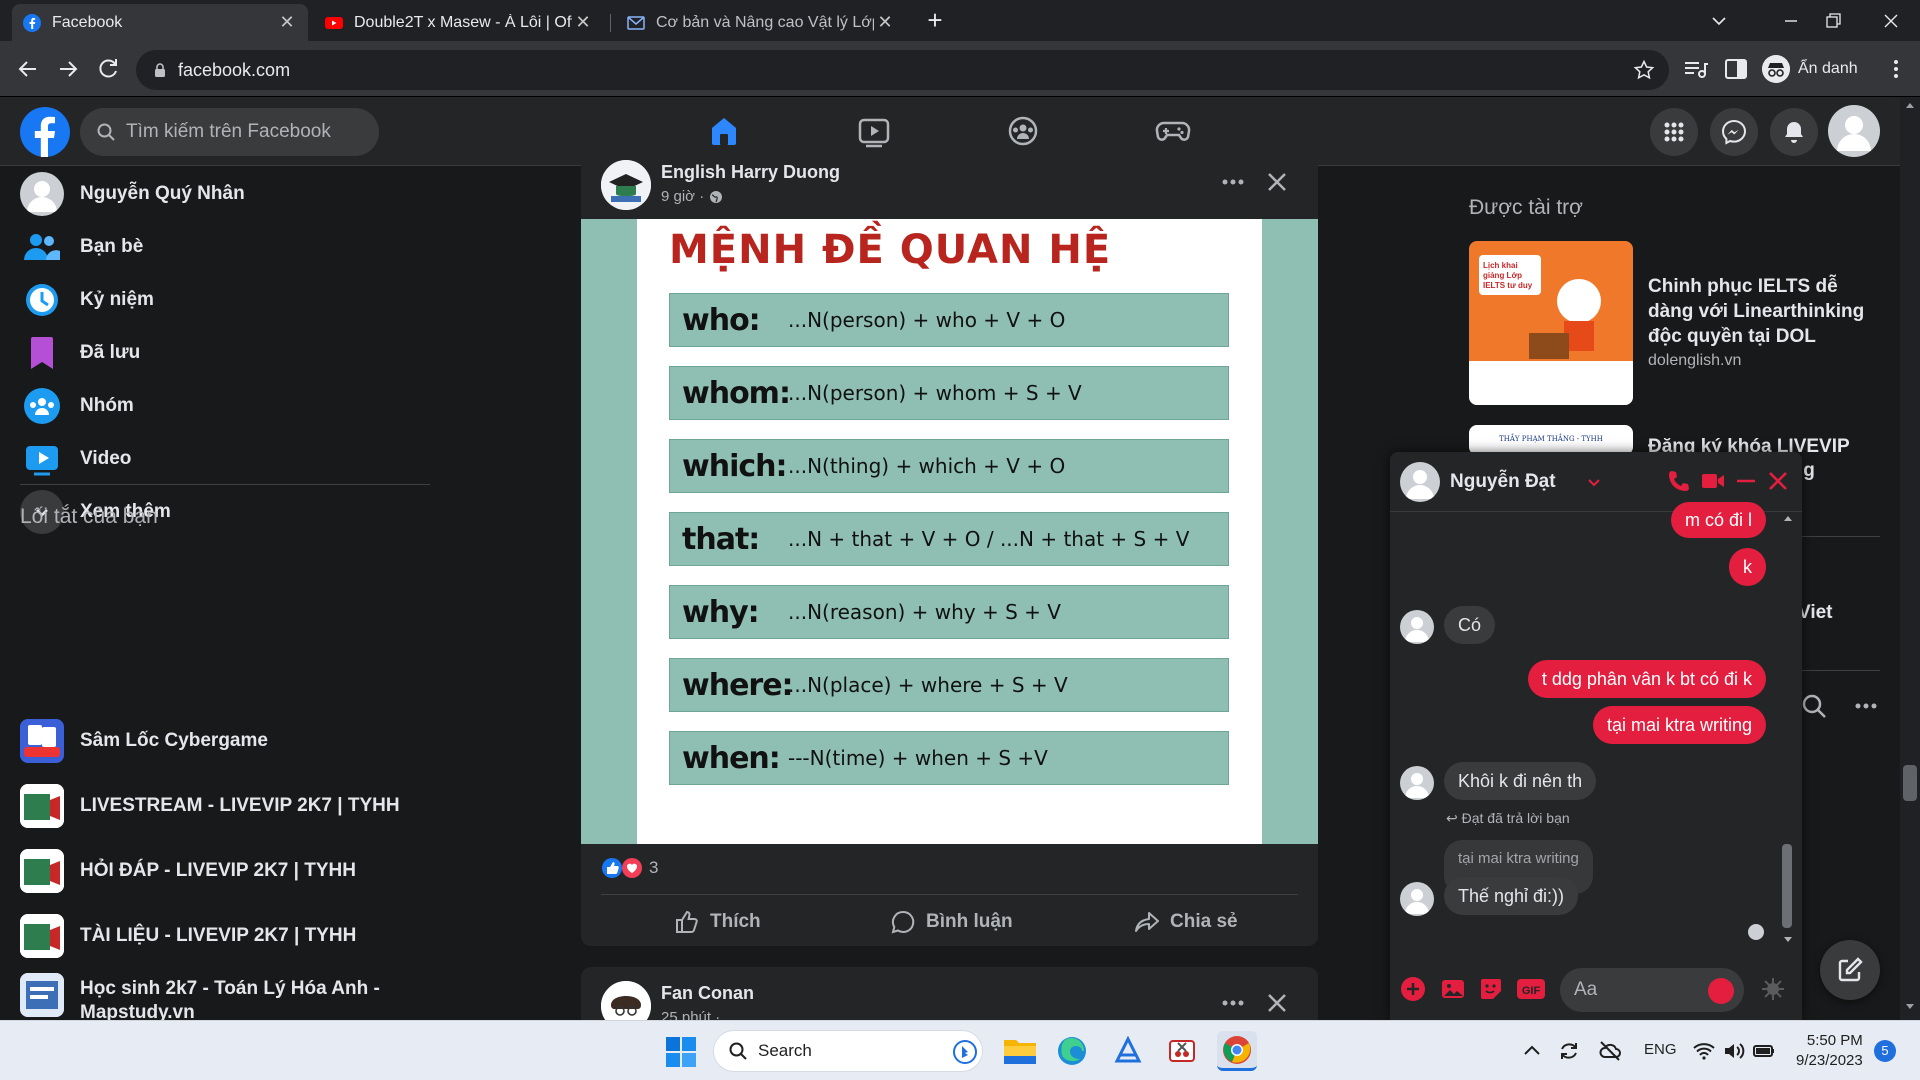  What do you see at coordinates (1854, 131) in the screenshot?
I see `account-avatar` at bounding box center [1854, 131].